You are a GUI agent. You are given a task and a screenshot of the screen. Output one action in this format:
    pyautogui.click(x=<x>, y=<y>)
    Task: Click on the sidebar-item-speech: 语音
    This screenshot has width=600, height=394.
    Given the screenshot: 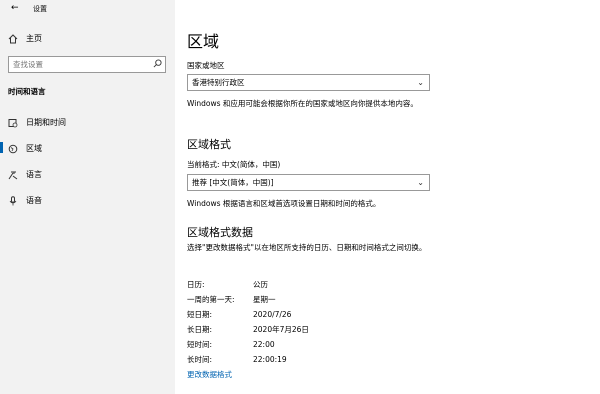 What is the action you would take?
    pyautogui.click(x=25, y=200)
    